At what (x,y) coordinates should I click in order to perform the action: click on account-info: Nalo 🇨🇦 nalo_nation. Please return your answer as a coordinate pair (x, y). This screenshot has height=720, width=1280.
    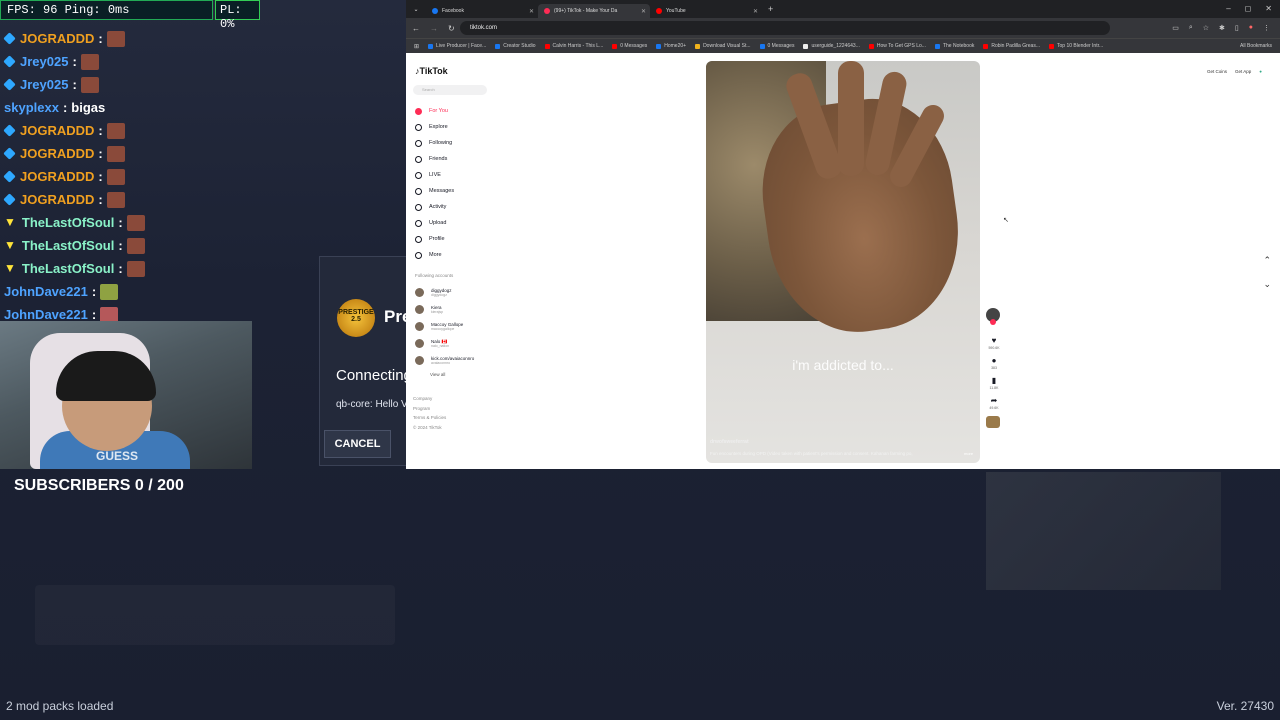
    Looking at the image, I should click on (440, 343).